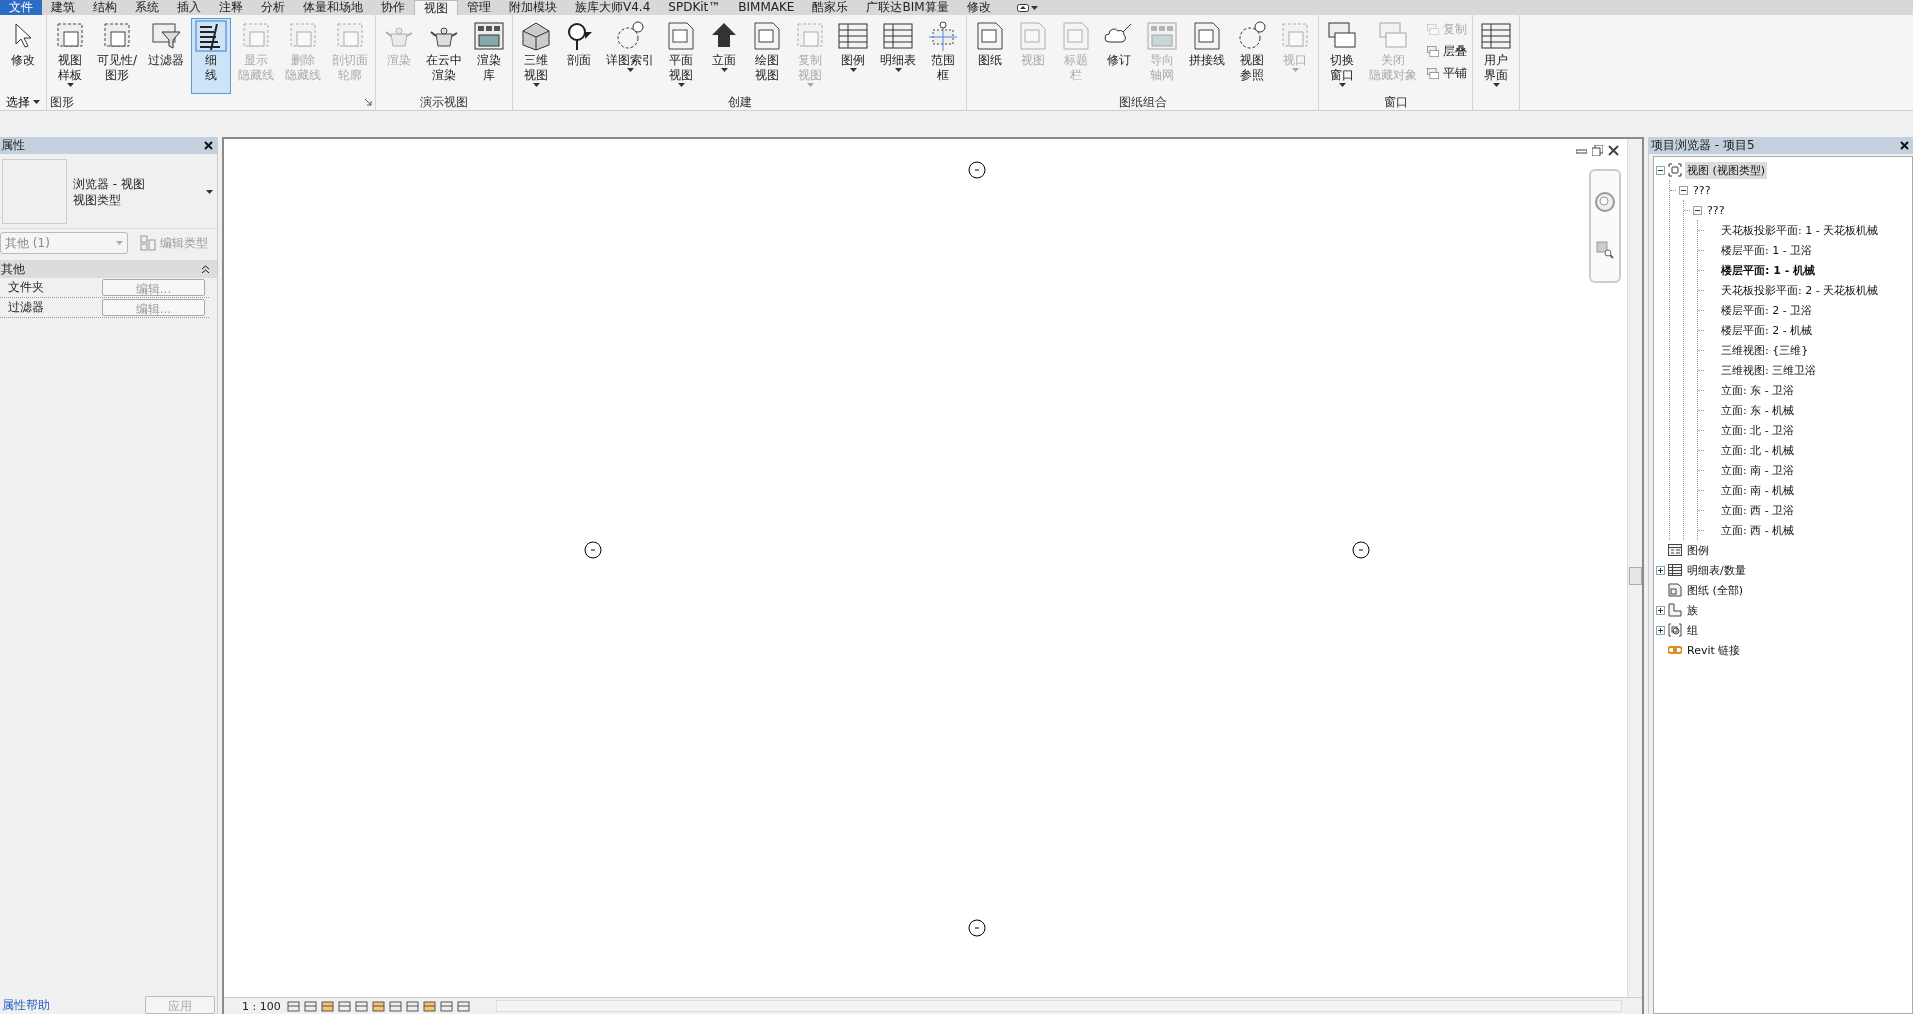 The image size is (1913, 1014). What do you see at coordinates (1758, 490) in the screenshot?
I see `tree-item: 立面: 南 - 机械` at bounding box center [1758, 490].